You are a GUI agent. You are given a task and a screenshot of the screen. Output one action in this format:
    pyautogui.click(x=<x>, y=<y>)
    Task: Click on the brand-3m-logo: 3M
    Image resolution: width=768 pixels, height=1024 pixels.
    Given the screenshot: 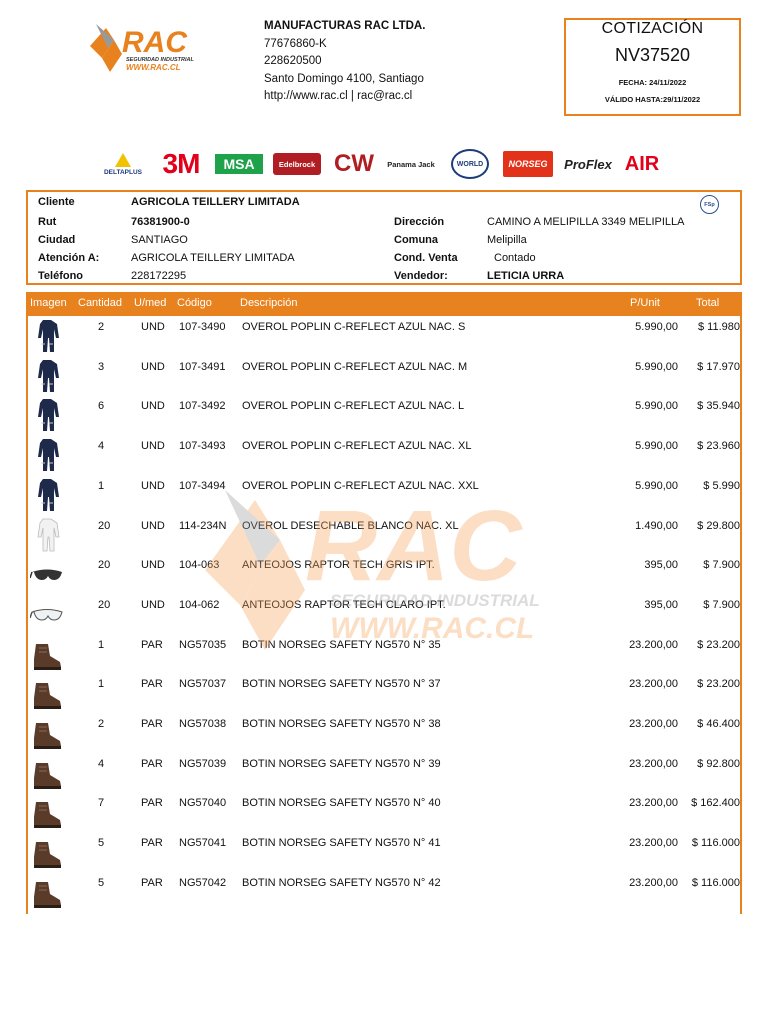 What is the action you would take?
    pyautogui.click(x=181, y=163)
    